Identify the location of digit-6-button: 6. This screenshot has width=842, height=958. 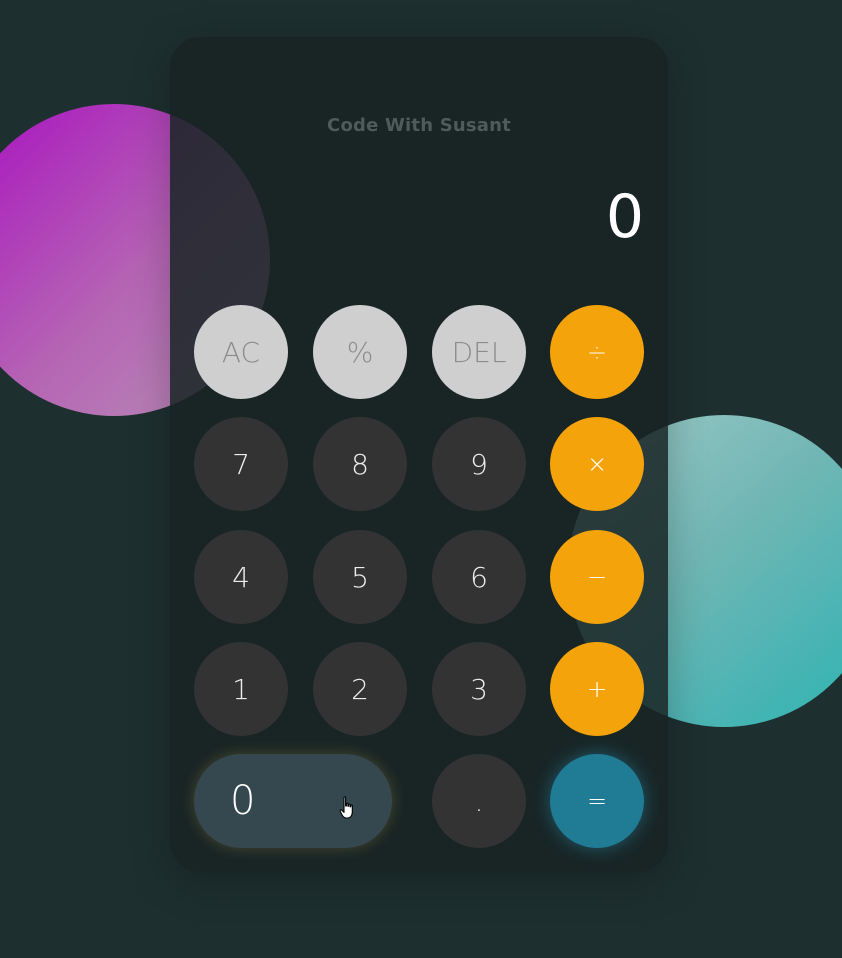
(479, 577).